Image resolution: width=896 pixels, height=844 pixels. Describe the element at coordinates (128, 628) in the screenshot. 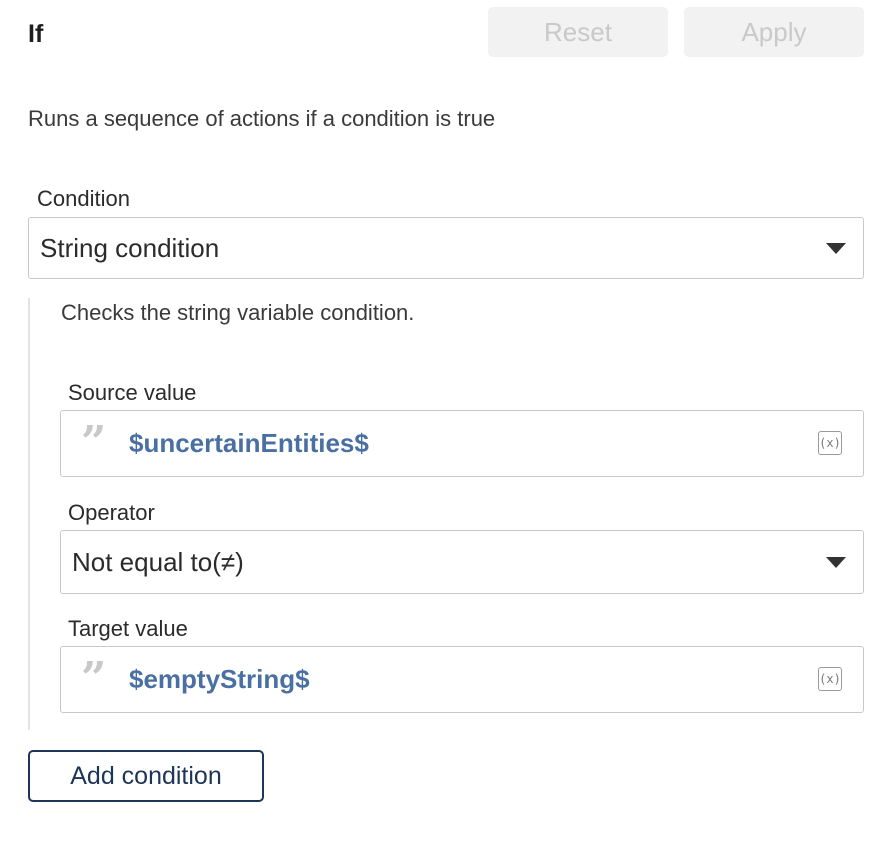

I see `target-value-label: Target value` at that location.